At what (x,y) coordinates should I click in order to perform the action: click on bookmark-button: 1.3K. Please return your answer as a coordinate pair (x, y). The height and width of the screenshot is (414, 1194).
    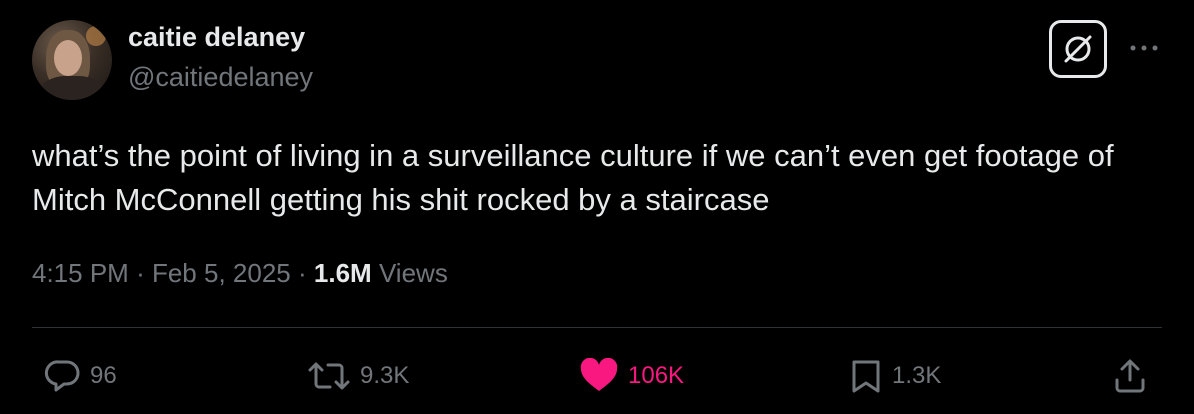
    Looking at the image, I should click on (895, 376).